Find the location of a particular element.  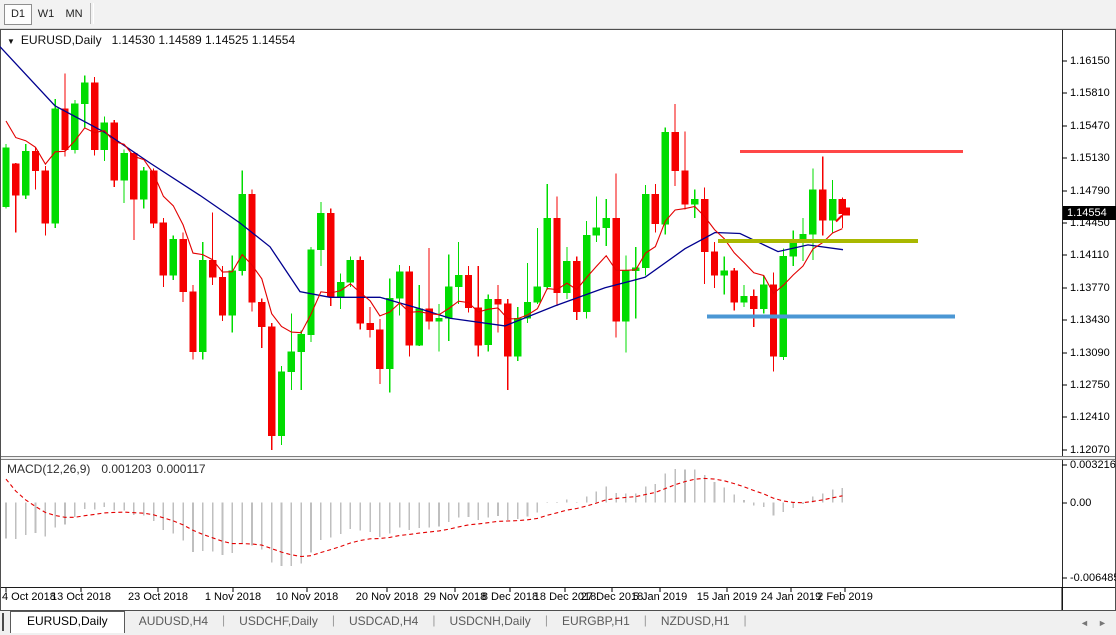

price-axis-label: 1.16150 is located at coordinates (1090, 61).